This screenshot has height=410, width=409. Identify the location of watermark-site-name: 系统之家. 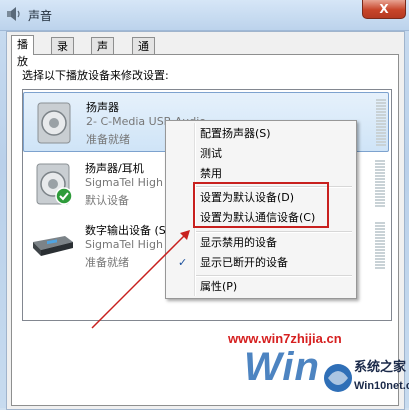
(380, 366).